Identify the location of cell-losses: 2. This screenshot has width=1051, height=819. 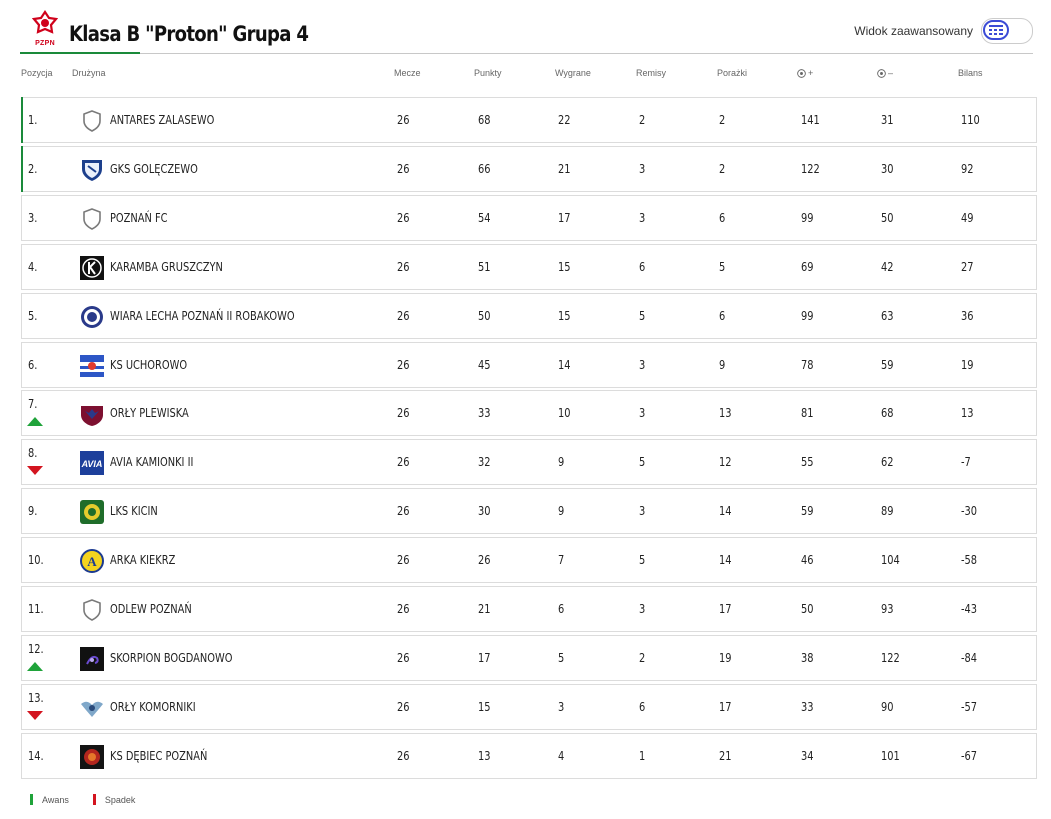
(722, 120).